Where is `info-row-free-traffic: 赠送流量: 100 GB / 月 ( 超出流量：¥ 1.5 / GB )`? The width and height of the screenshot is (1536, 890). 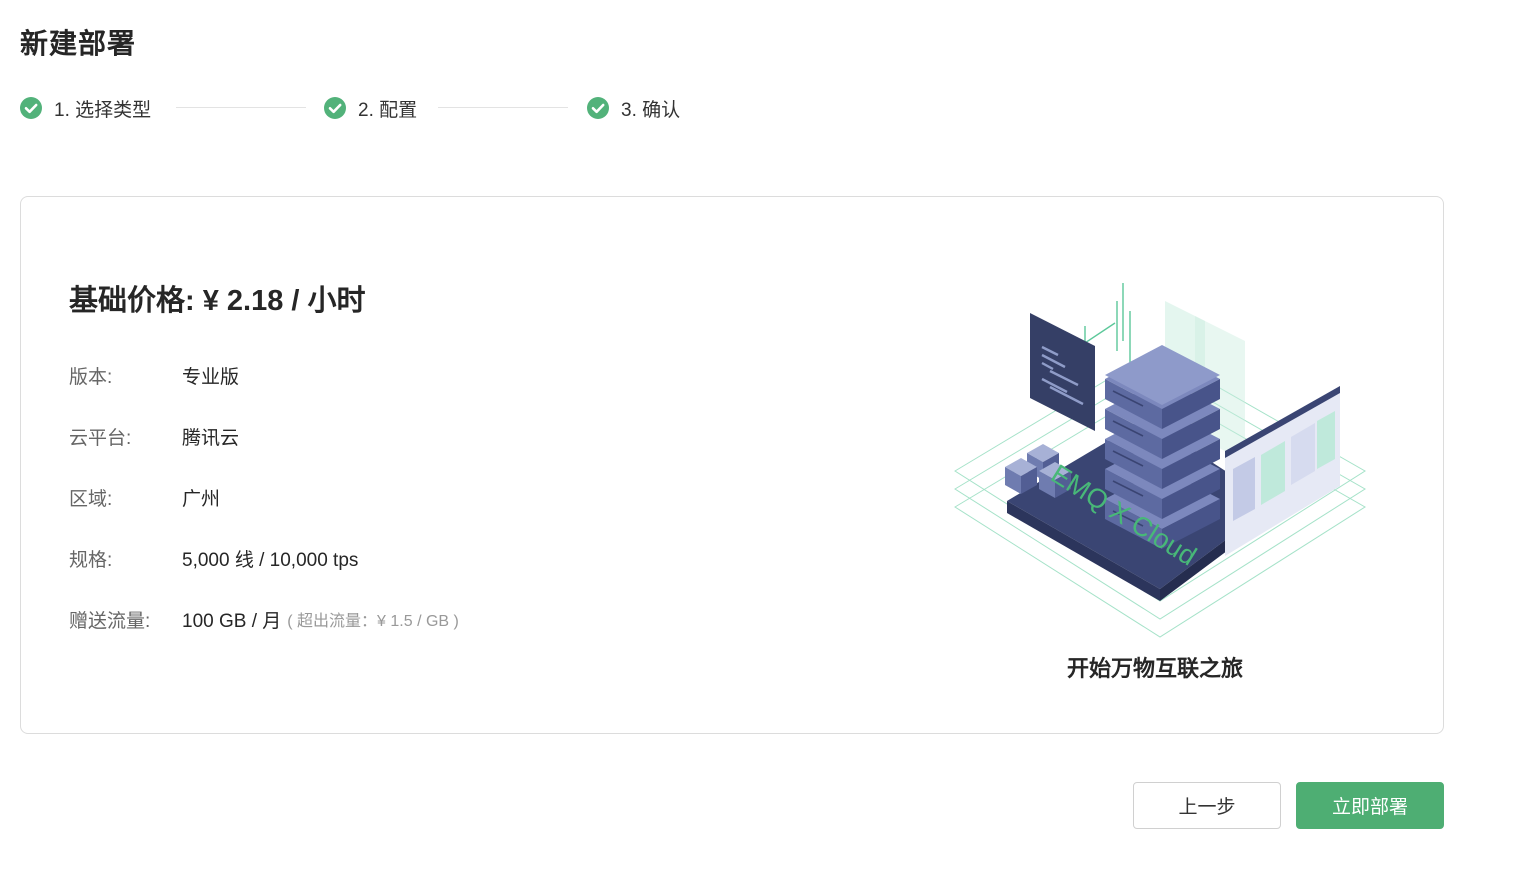
info-row-free-traffic: 赠送流量: 100 GB / 月 ( 超出流量：¥ 1.5 / GB ) is located at coordinates (264, 619).